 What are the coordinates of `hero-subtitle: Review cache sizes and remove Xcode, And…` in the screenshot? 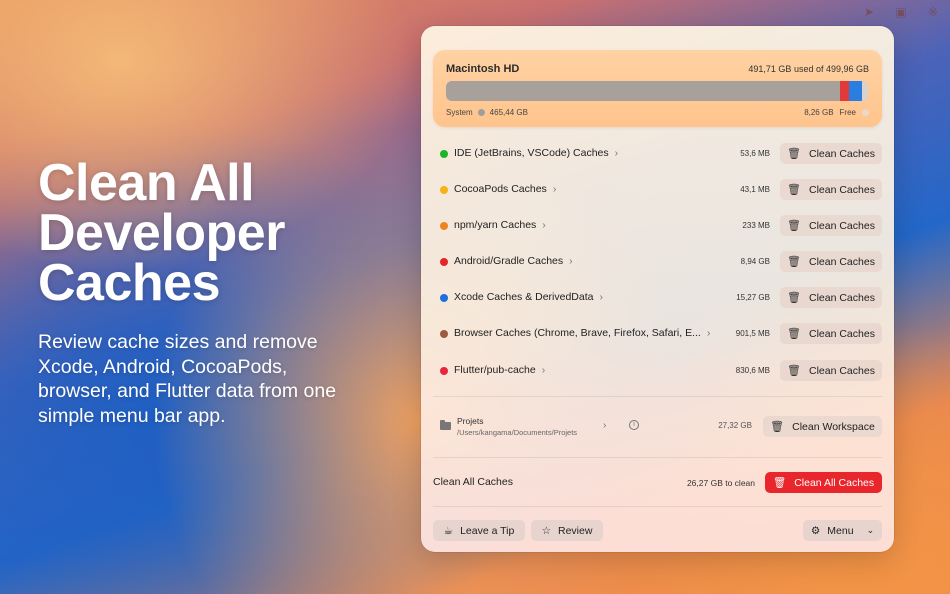 It's located at (187, 379).